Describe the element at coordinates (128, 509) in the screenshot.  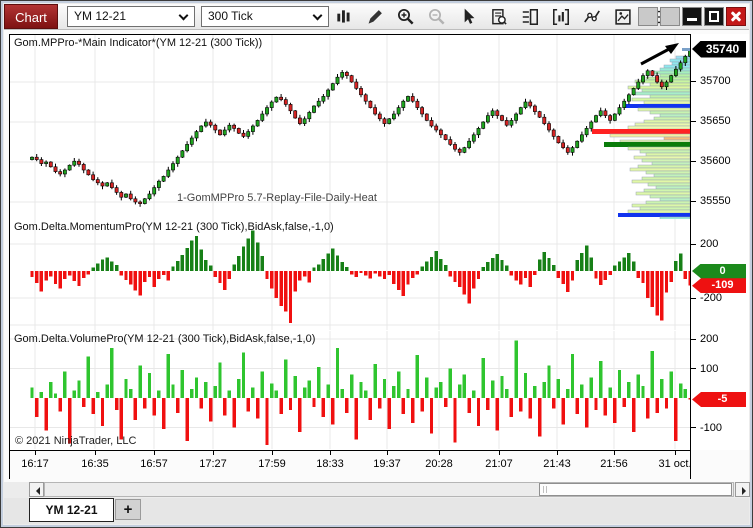
I see `add-tab-button: +` at that location.